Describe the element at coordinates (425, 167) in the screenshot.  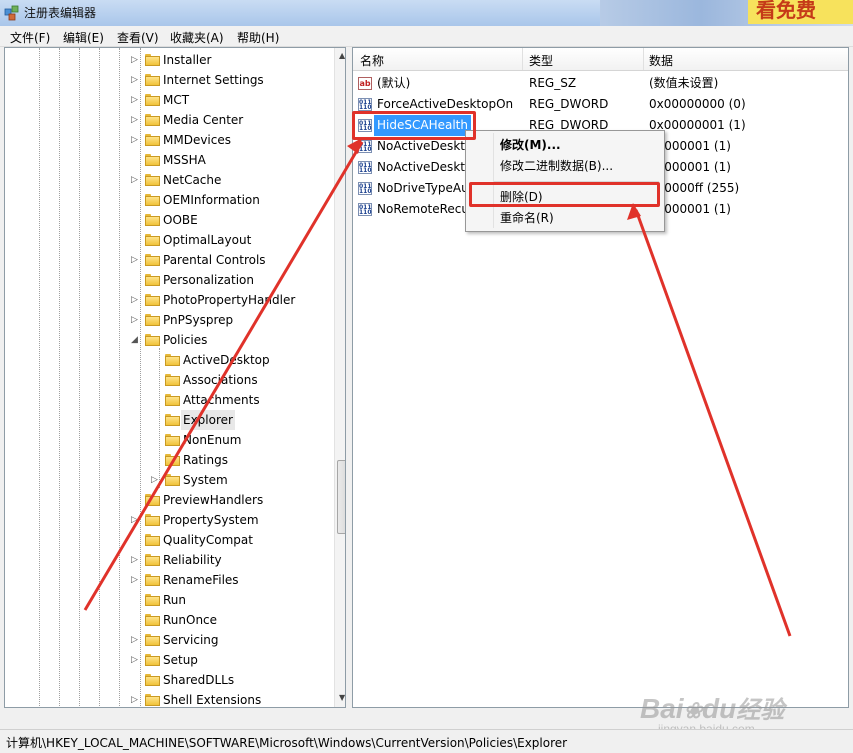
I see `value-name: NoActiveDeskto` at that location.